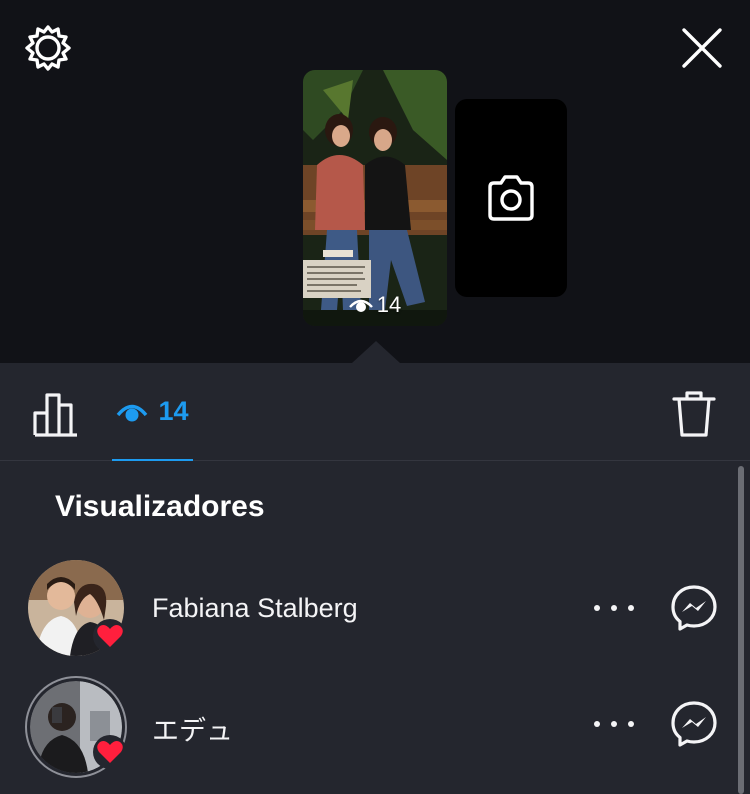  What do you see at coordinates (160, 506) in the screenshot?
I see `section-title: Visualizadores` at bounding box center [160, 506].